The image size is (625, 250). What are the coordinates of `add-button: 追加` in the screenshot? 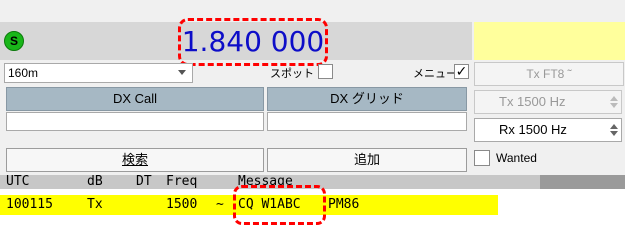 It's located at (367, 160).